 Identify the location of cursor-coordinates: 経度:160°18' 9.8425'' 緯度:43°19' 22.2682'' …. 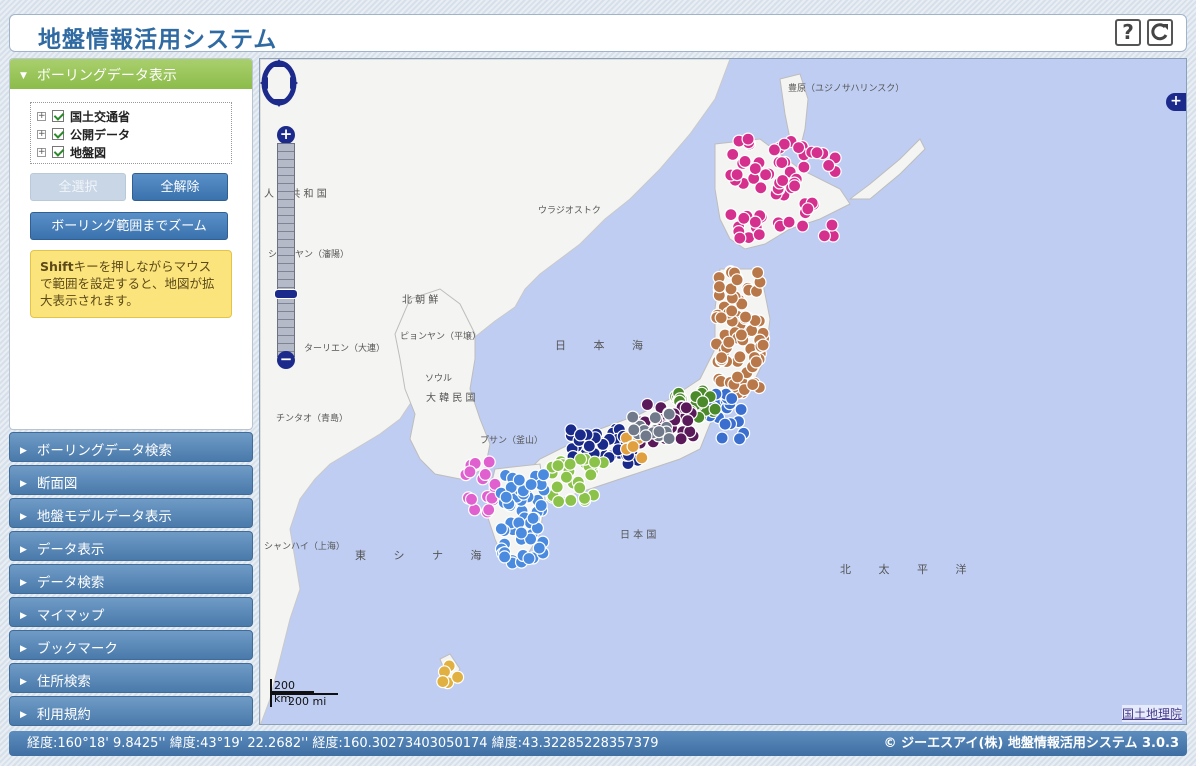
(343, 743).